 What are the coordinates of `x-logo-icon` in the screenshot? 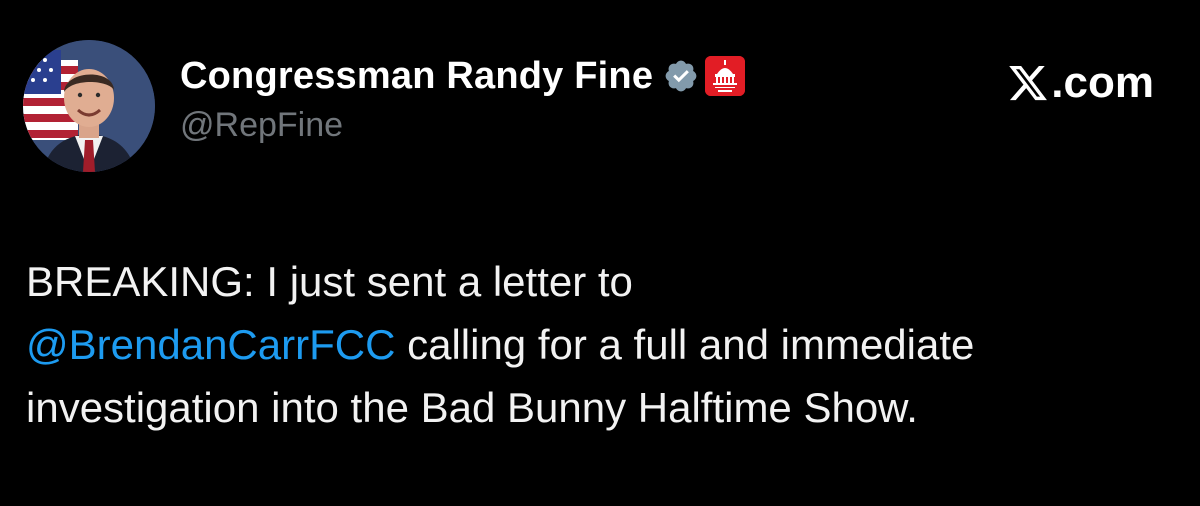 It's located at (1028, 83).